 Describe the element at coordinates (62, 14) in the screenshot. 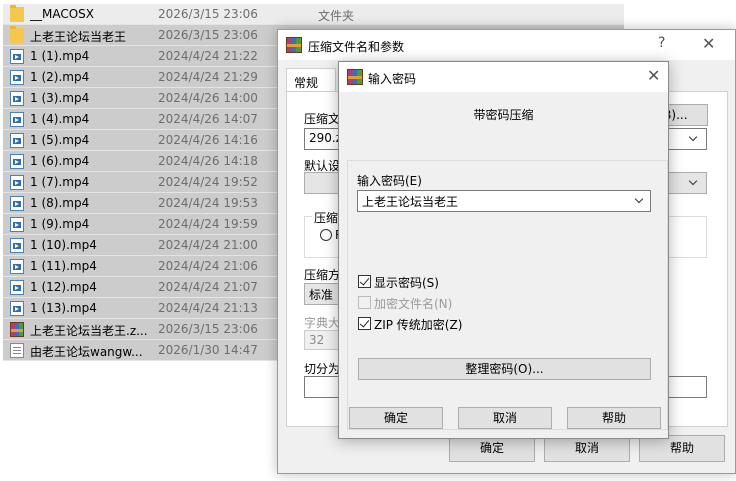

I see `file-name: __MACOSX` at that location.